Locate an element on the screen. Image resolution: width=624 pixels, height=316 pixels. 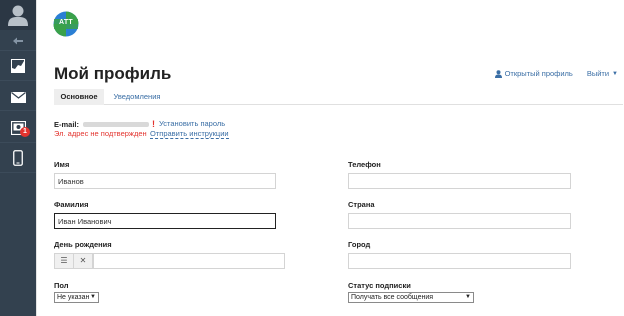
last-name-input is located at coordinates (165, 221).